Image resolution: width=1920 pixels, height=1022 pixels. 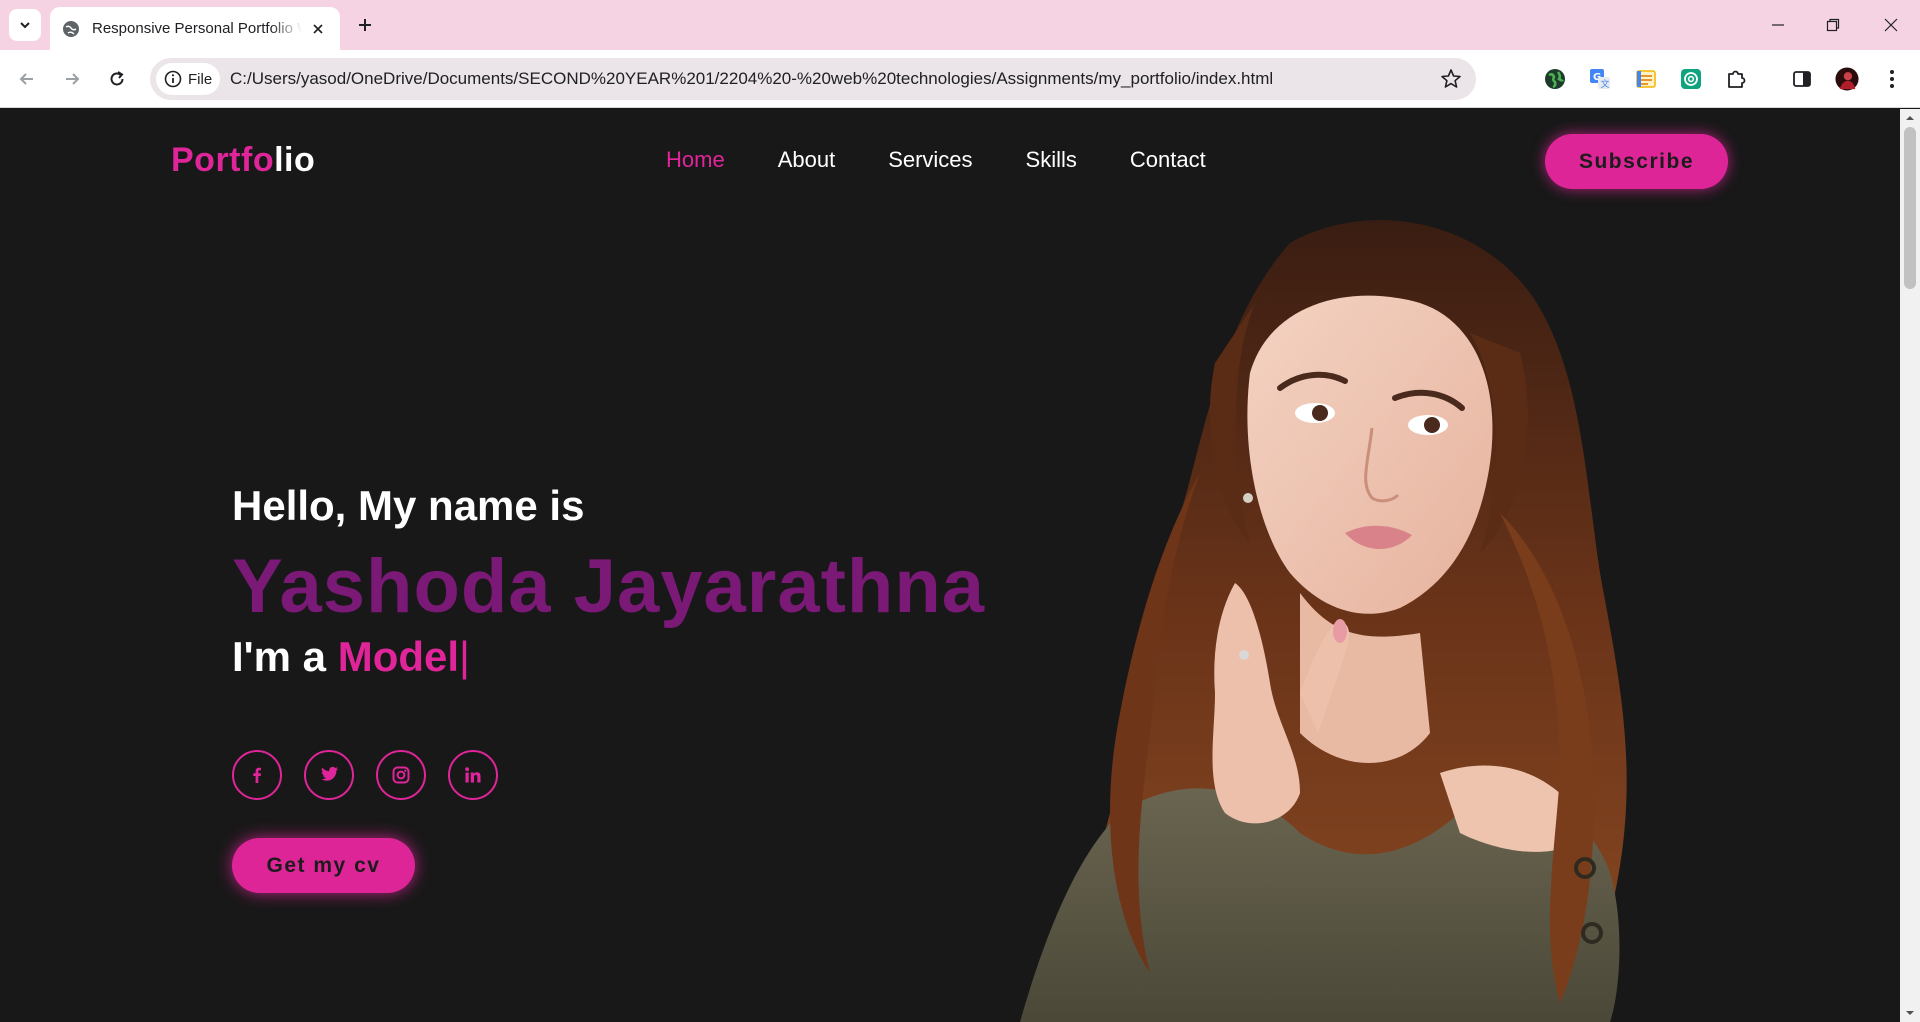 I want to click on svg-text: 文, so click(x=1605, y=84).